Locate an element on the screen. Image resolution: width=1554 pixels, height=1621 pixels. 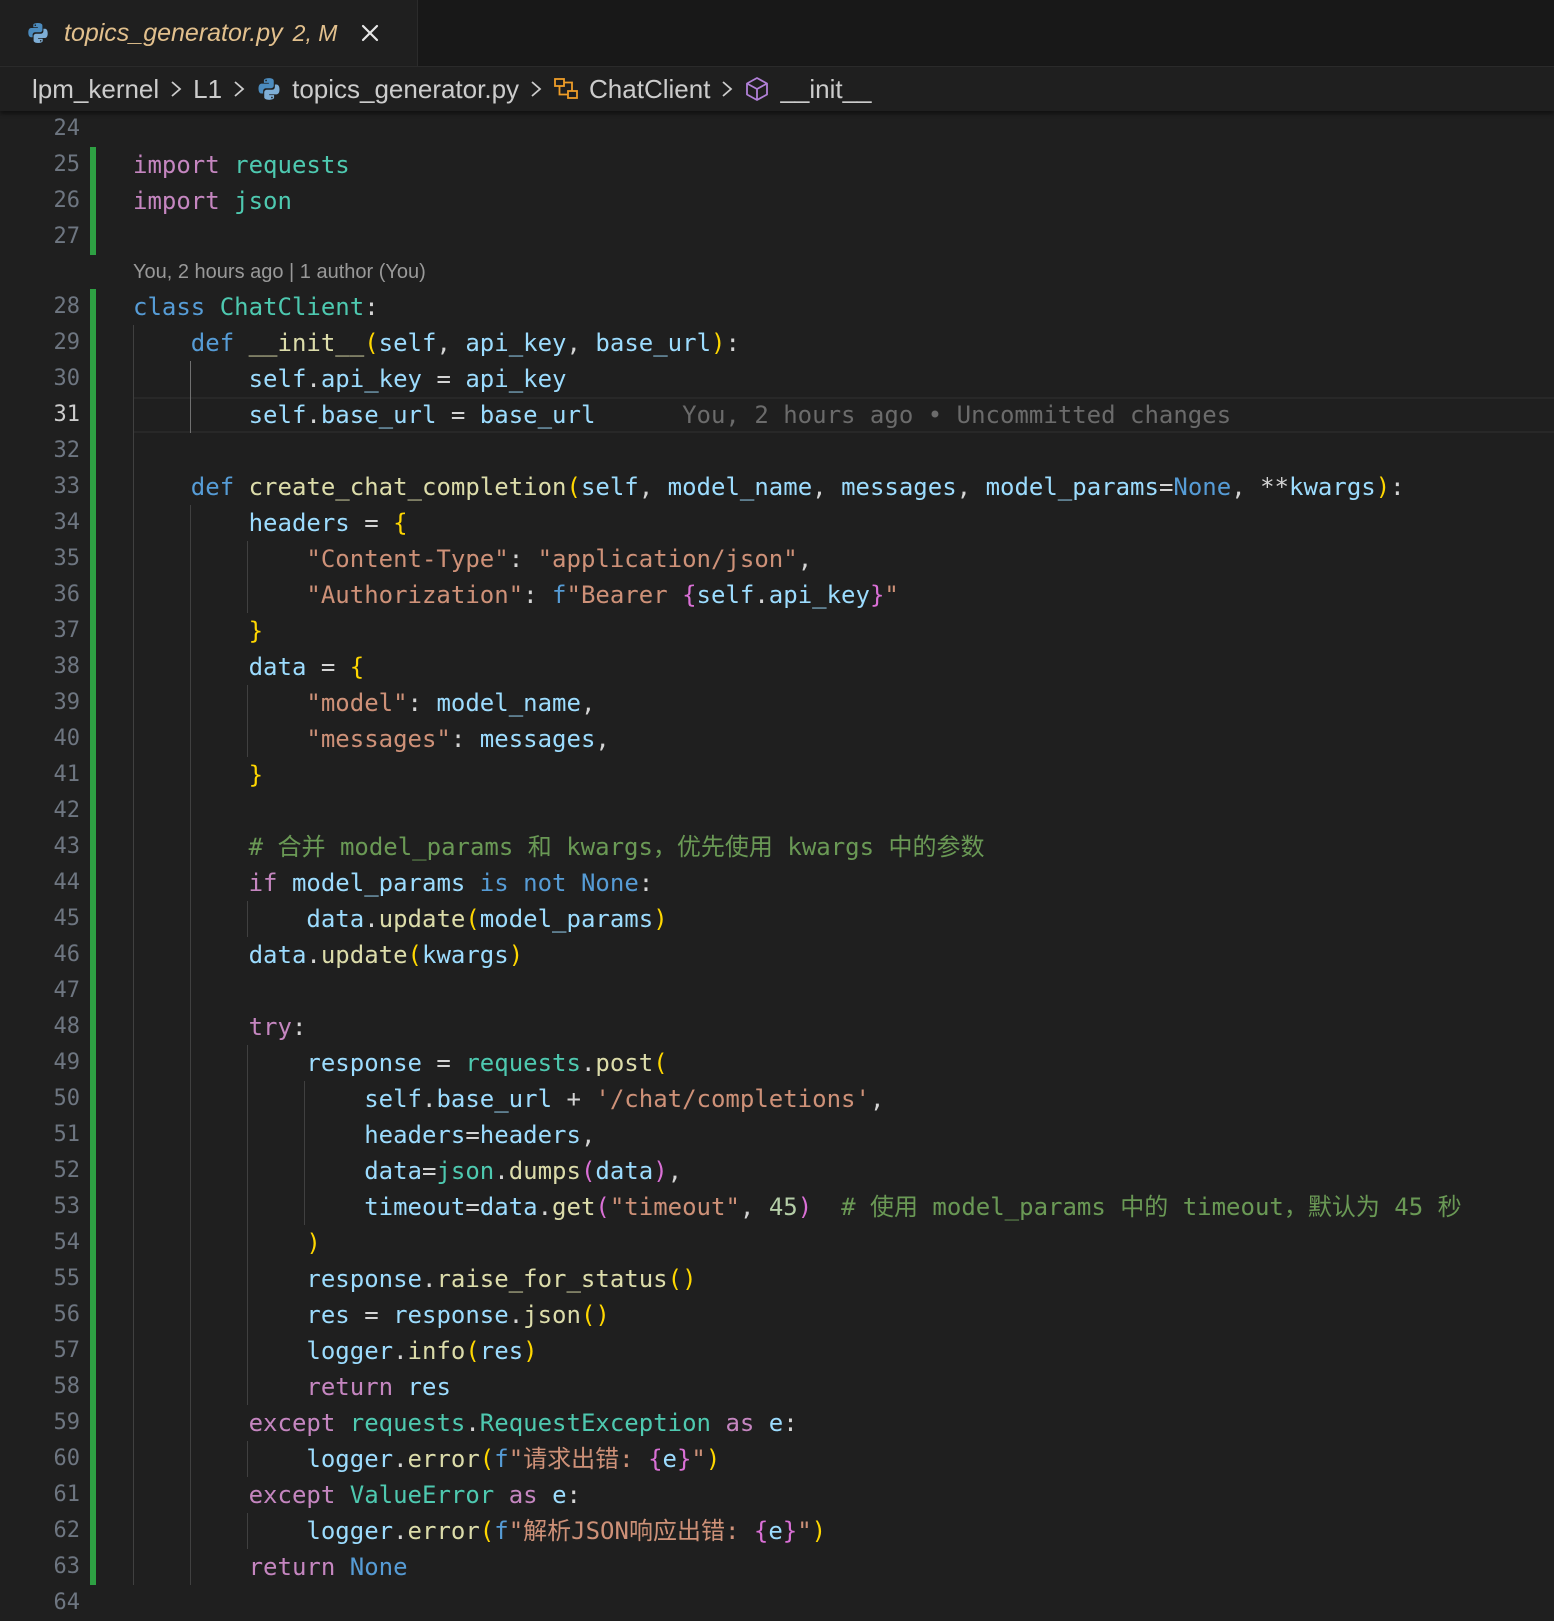
code-line: headers = { is located at coordinates (270, 523).